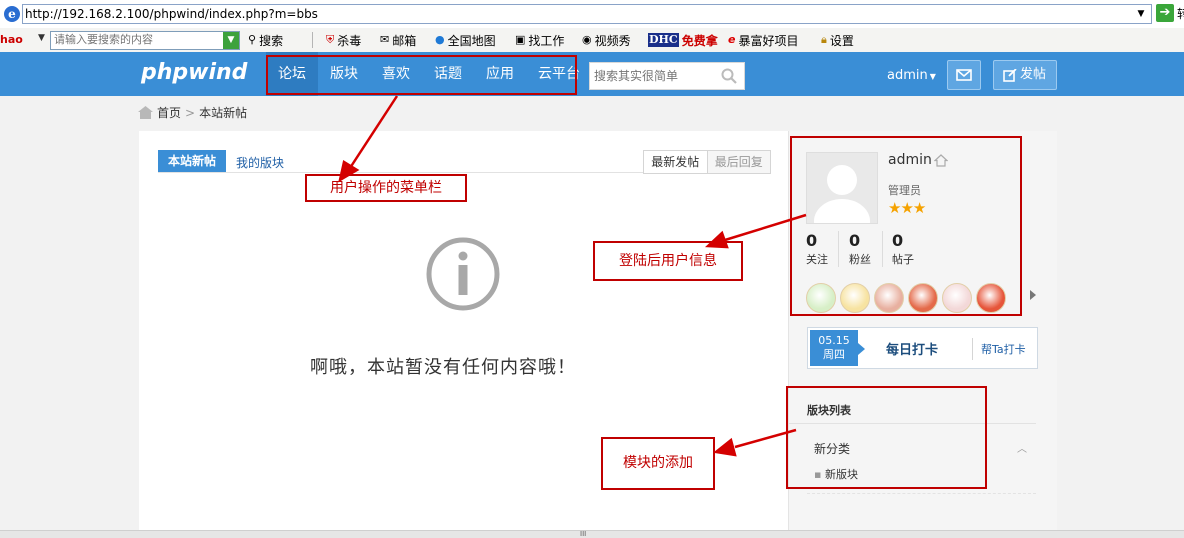 The height and width of the screenshot is (538, 1184). I want to click on user-menu: admin ▼, so click(911, 75).